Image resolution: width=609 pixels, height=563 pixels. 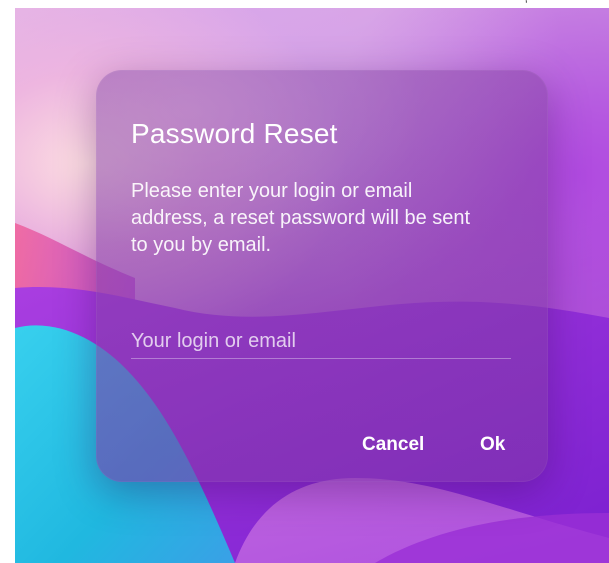 What do you see at coordinates (321, 341) in the screenshot?
I see `login-email-input` at bounding box center [321, 341].